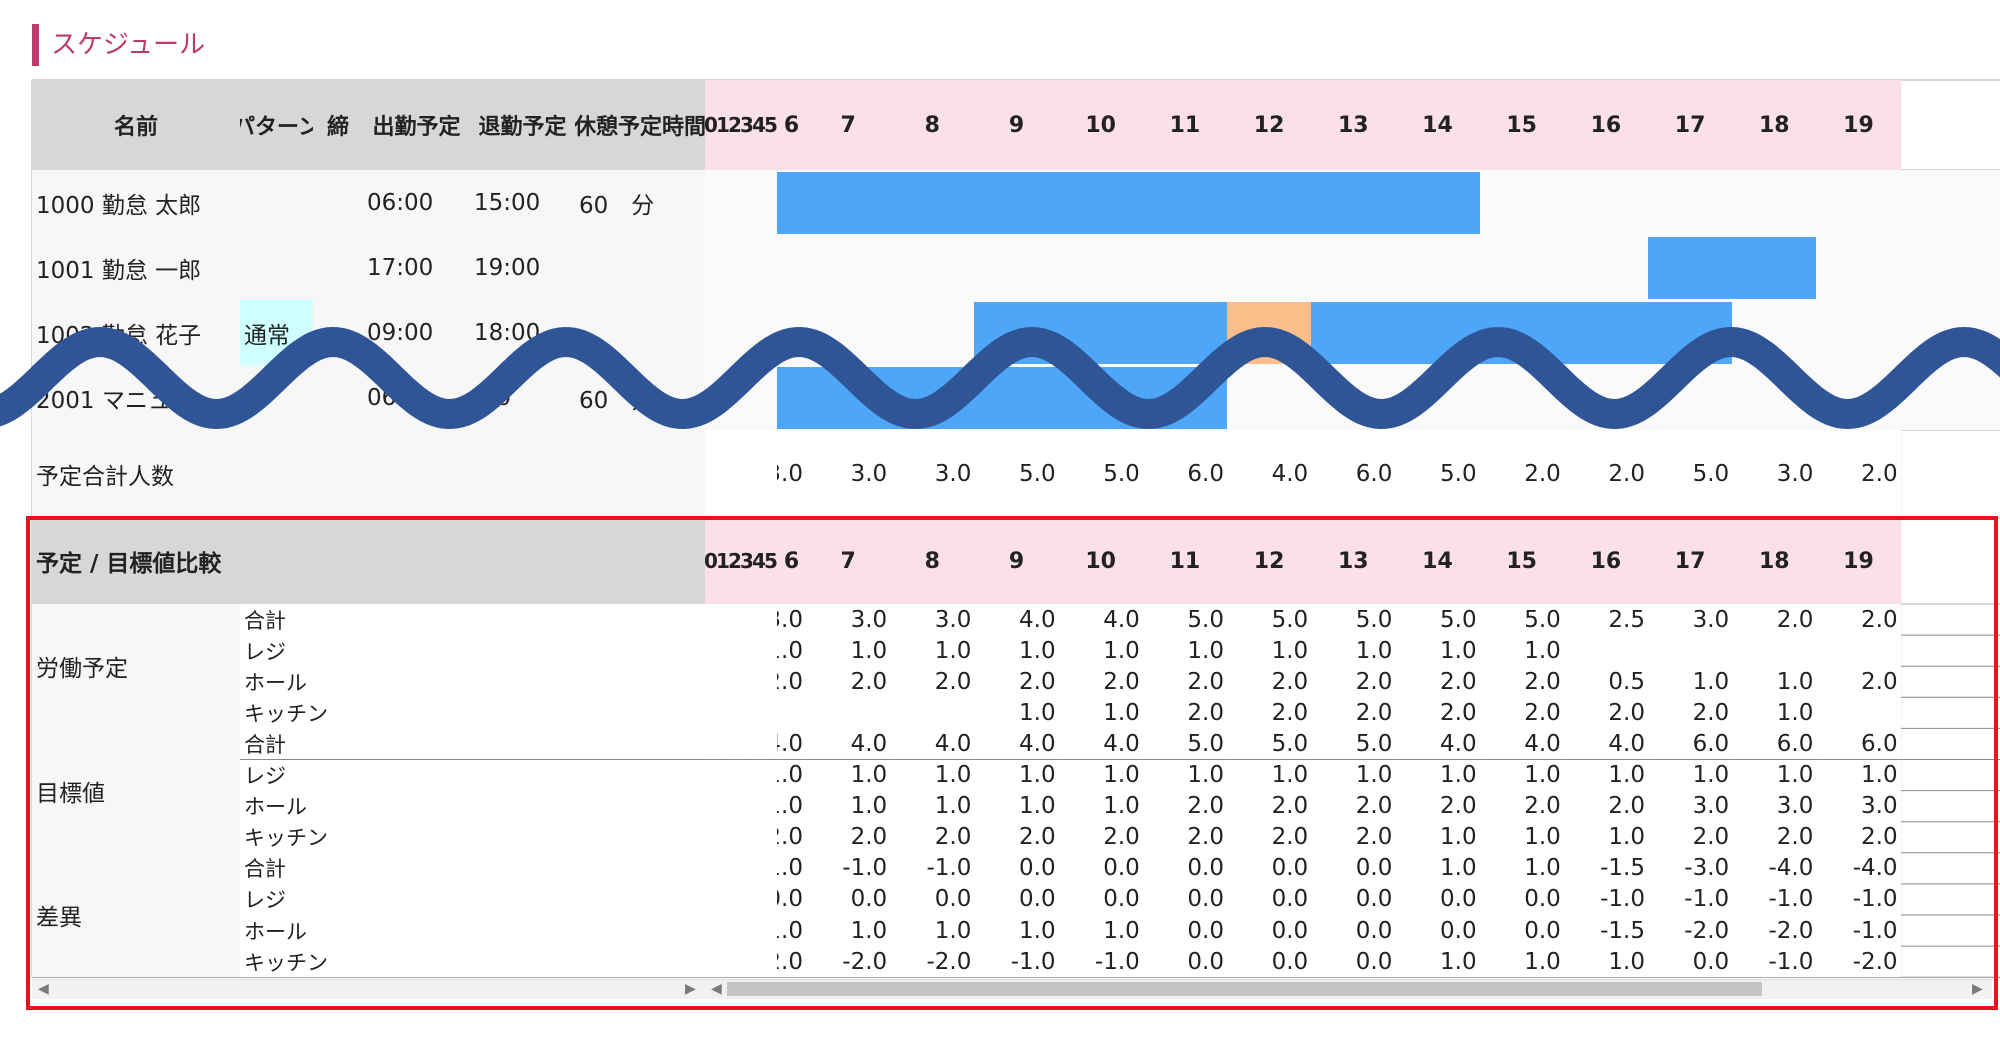  Describe the element at coordinates (1353, 125) in the screenshot. I see `hour-header: 13` at that location.